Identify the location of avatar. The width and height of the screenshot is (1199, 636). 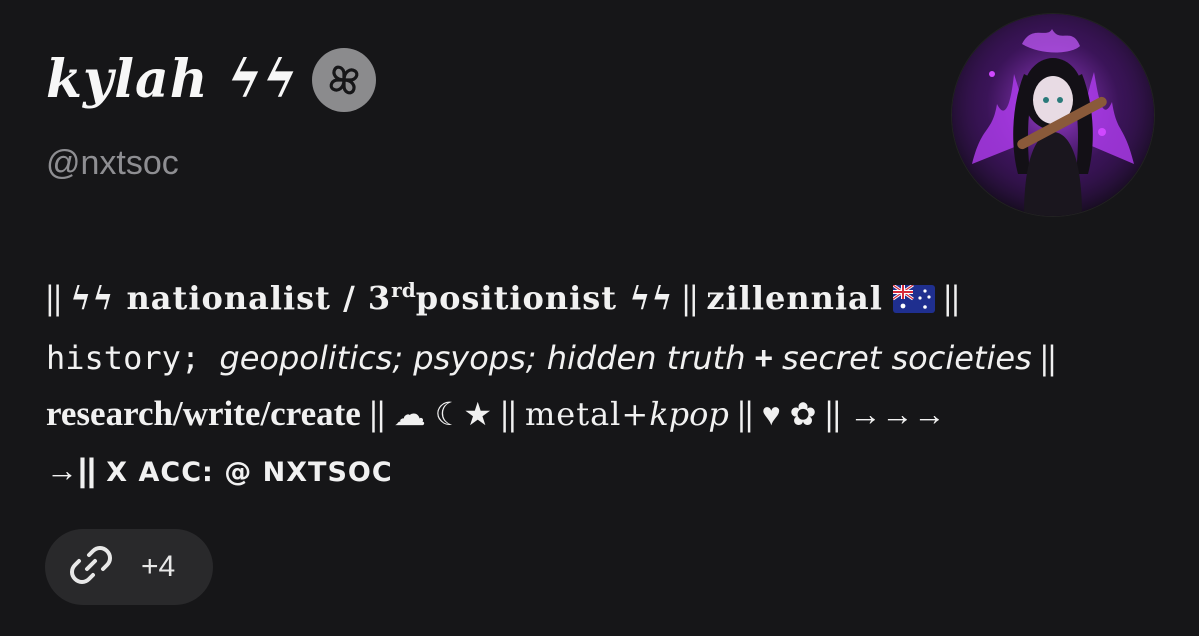
(1053, 115).